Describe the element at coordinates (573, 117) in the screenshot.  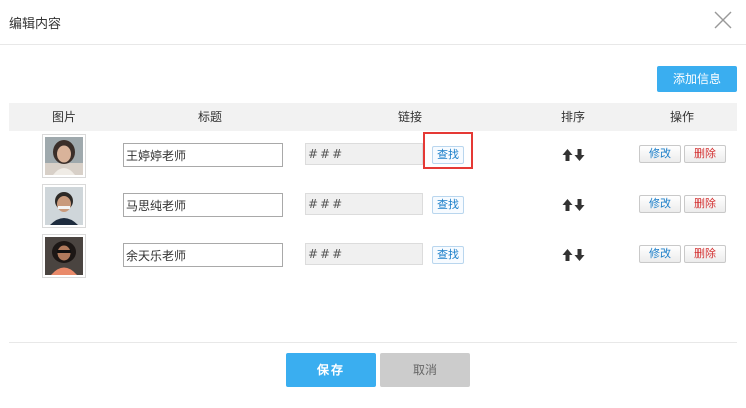
I see `column-header-sort: 排序` at that location.